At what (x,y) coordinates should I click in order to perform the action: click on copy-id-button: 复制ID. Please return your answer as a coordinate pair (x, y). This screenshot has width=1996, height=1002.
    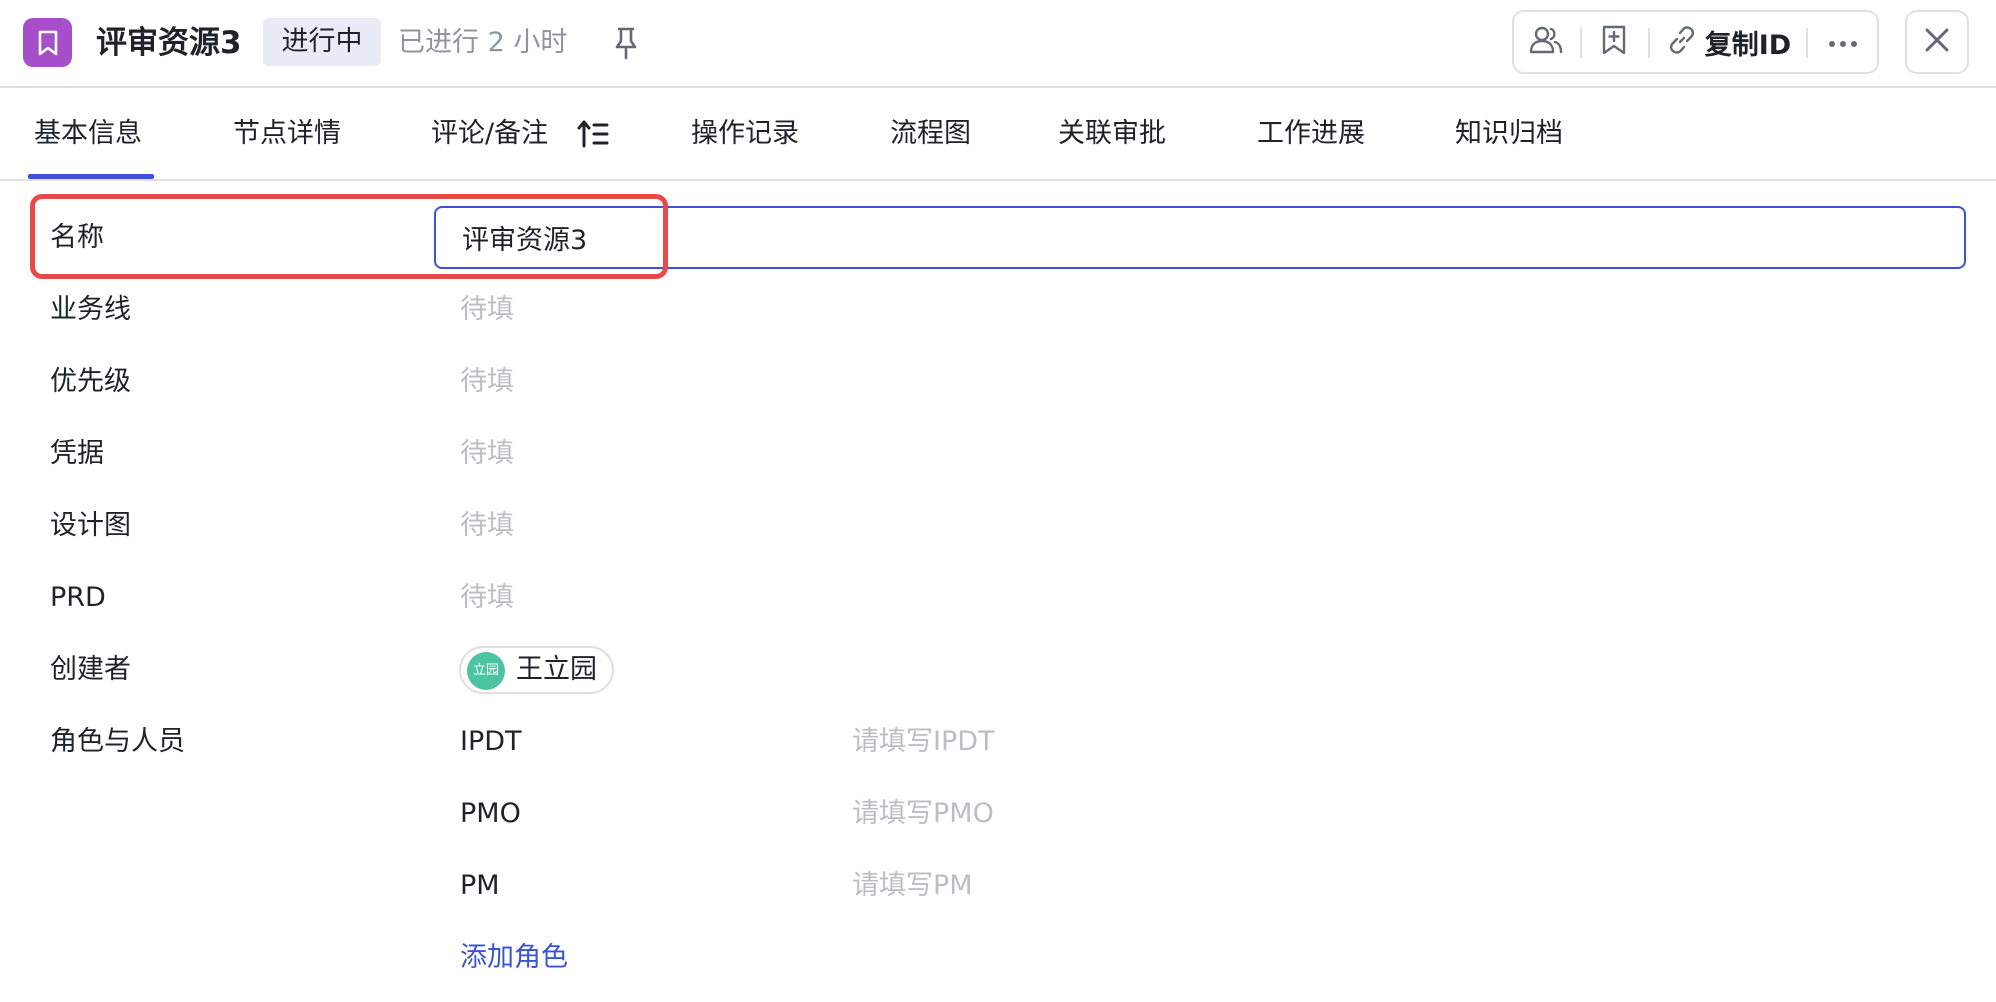
    Looking at the image, I should click on (1729, 42).